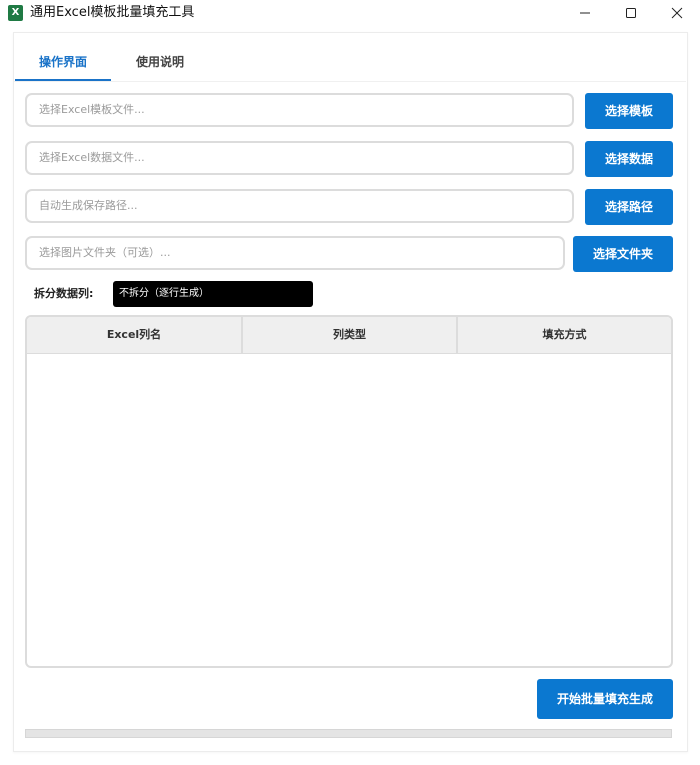  Describe the element at coordinates (605, 699) in the screenshot. I see `start-batch-fill-button: 开始批量填充生成` at that location.